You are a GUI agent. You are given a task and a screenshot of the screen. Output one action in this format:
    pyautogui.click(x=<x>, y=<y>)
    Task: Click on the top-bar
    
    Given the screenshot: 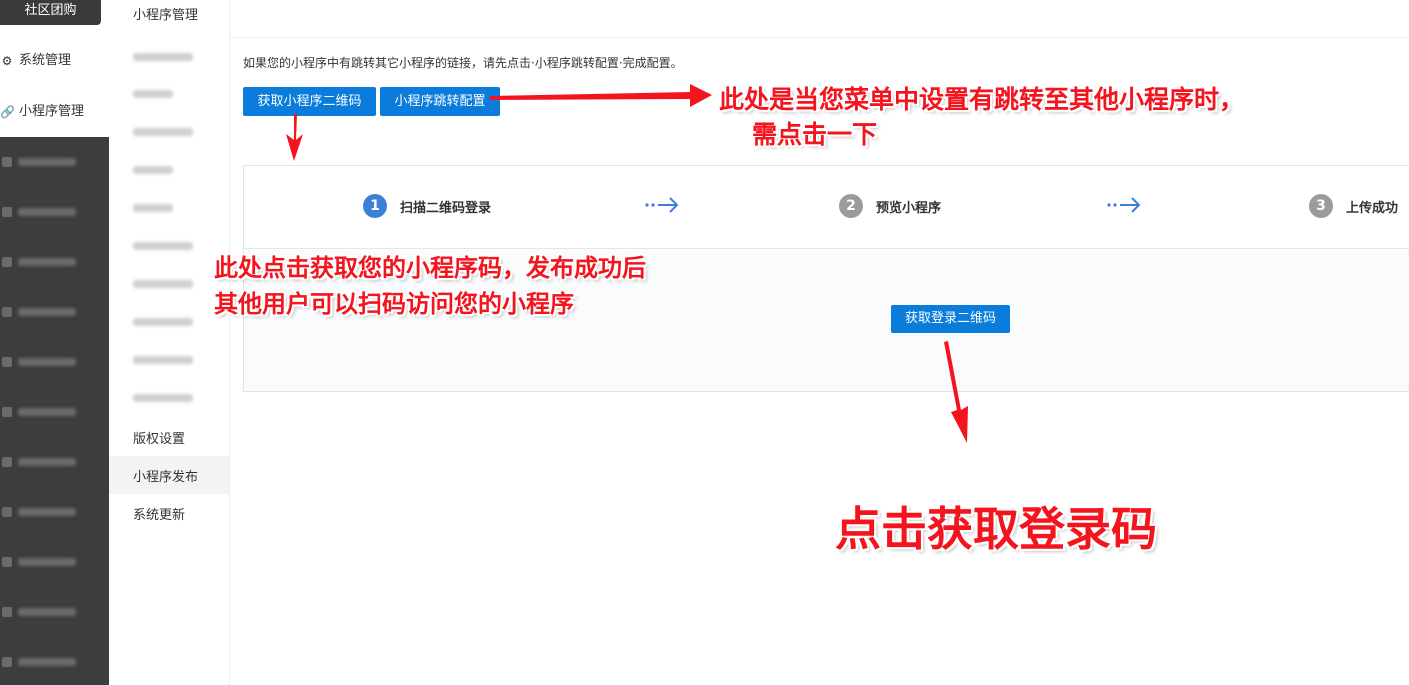 What is the action you would take?
    pyautogui.click(x=819, y=19)
    